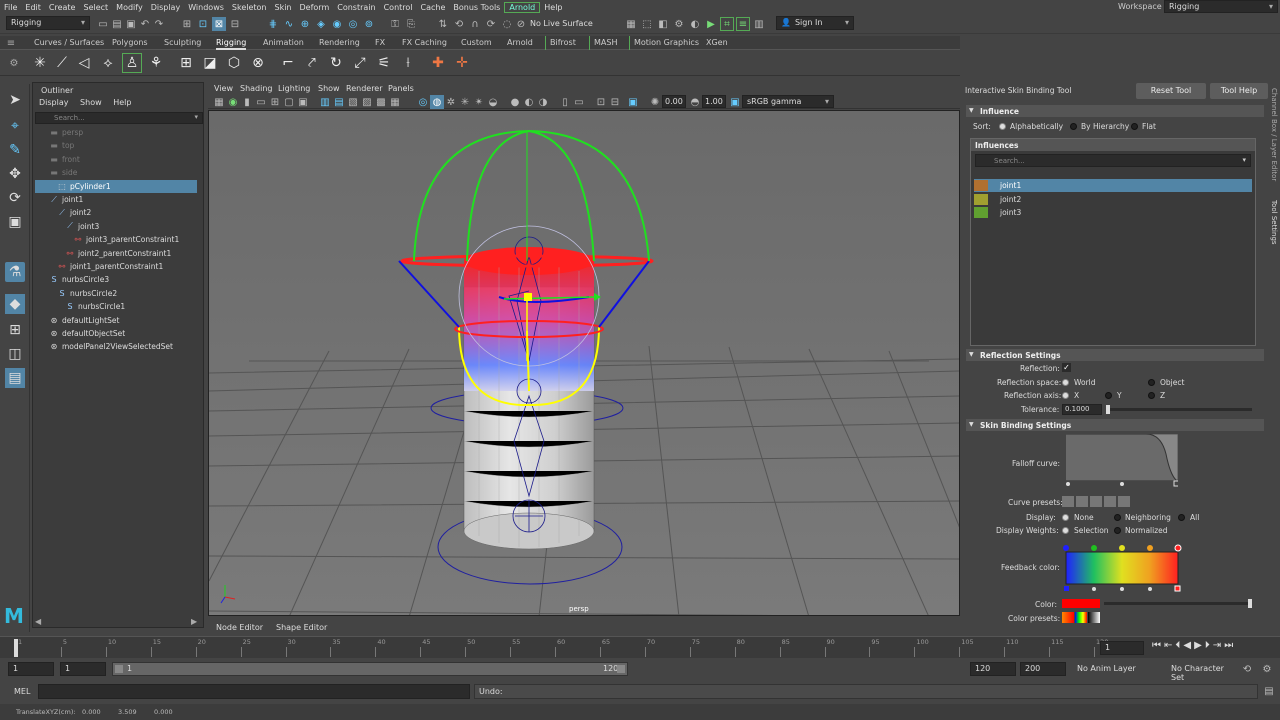  I want to click on bookmark-icon: ▮, so click(247, 102).